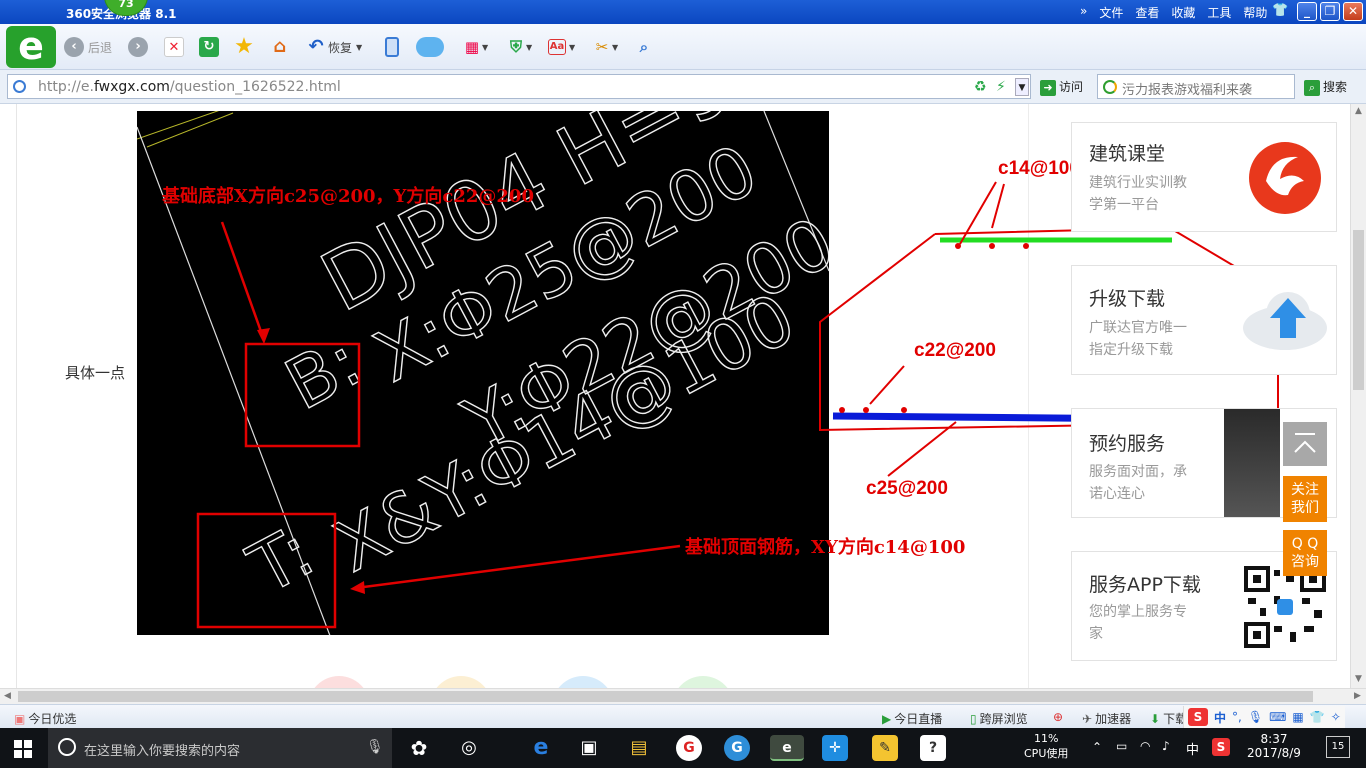 The height and width of the screenshot is (768, 1366). Describe the element at coordinates (1168, 718) in the screenshot. I see `download-button: ⬇ 下载` at that location.